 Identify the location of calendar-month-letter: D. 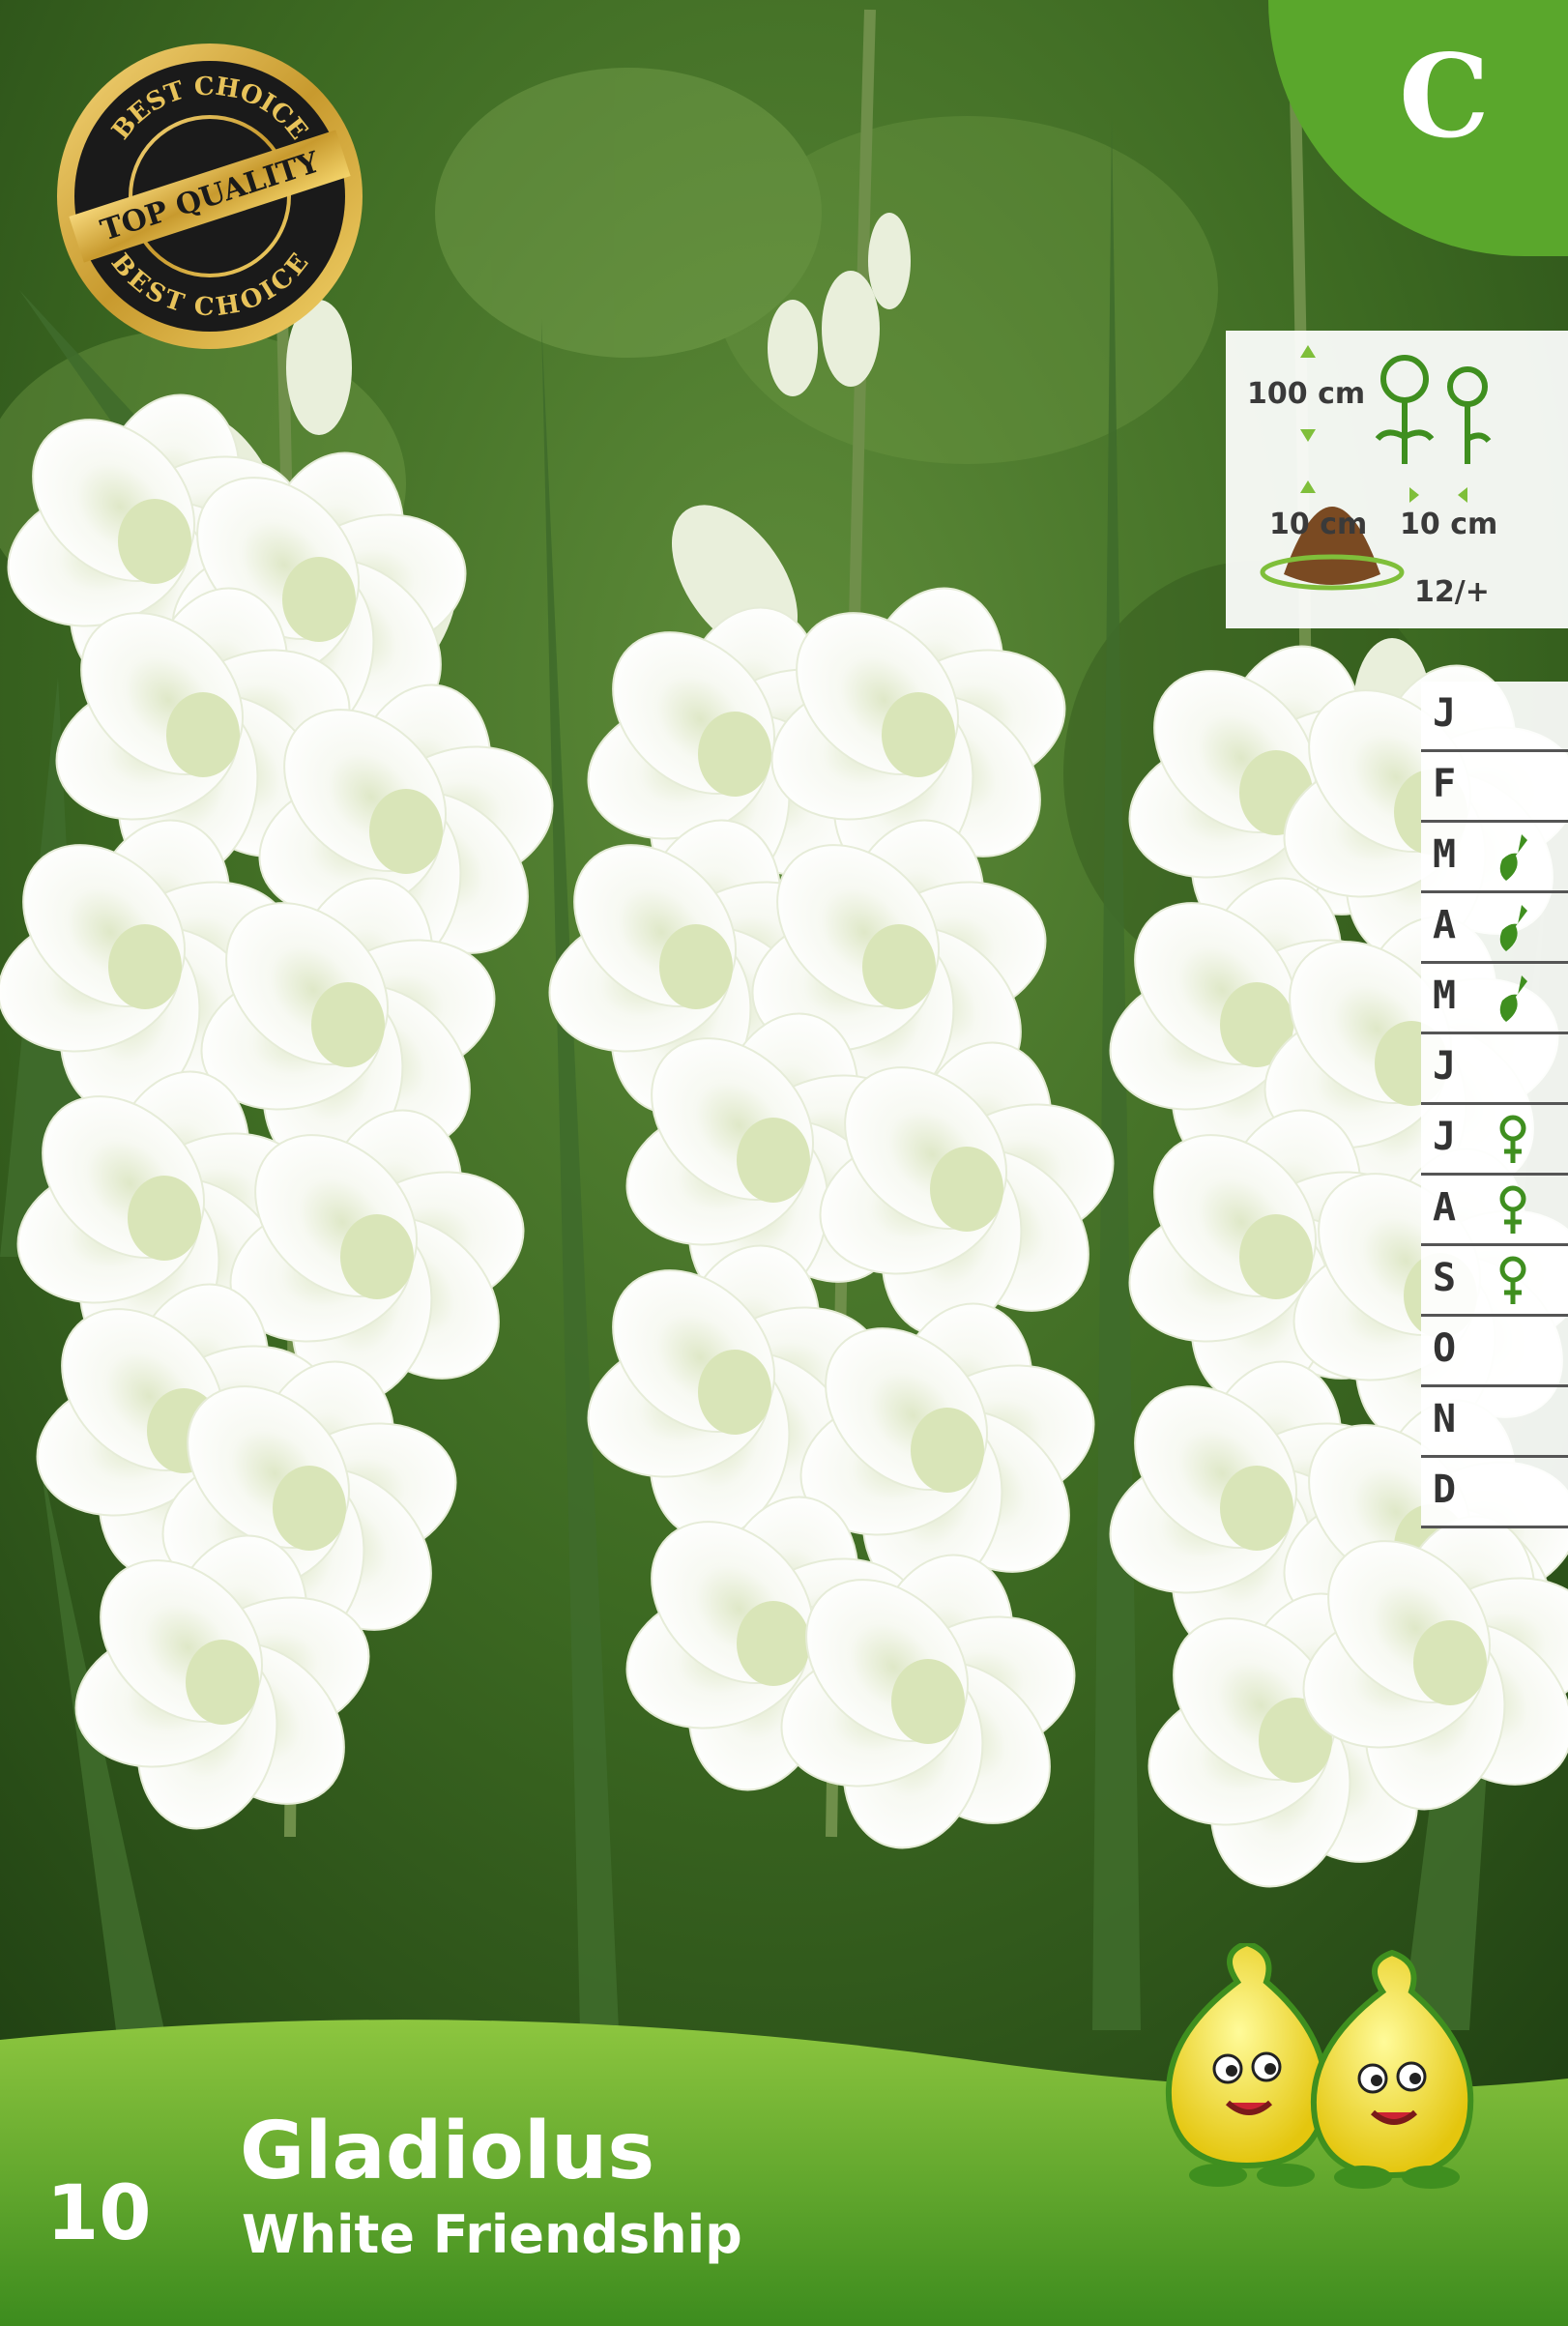
(1445, 1490).